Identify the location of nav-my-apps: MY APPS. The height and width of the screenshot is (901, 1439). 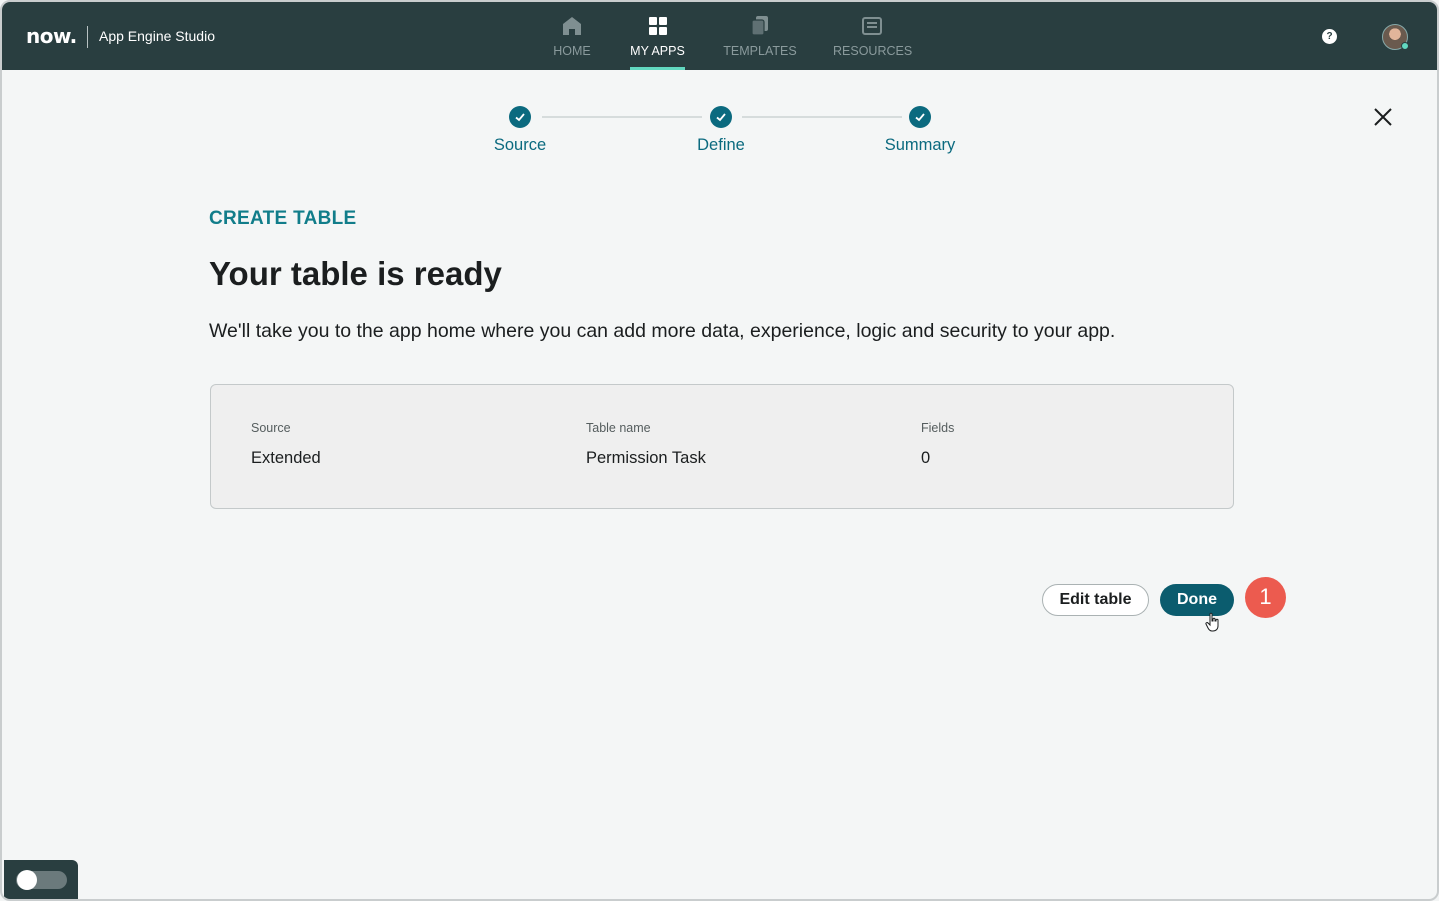
(657, 36).